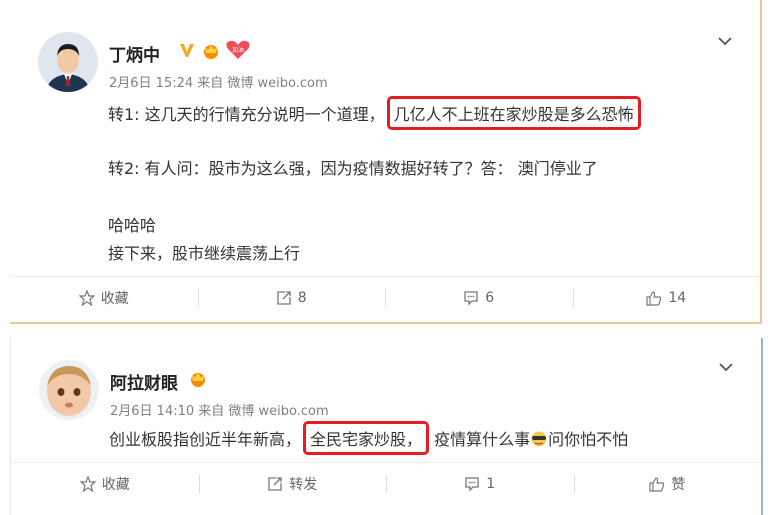 This screenshot has width=770, height=515. What do you see at coordinates (482, 439) in the screenshot?
I see `post-text: 疫情算什么事` at bounding box center [482, 439].